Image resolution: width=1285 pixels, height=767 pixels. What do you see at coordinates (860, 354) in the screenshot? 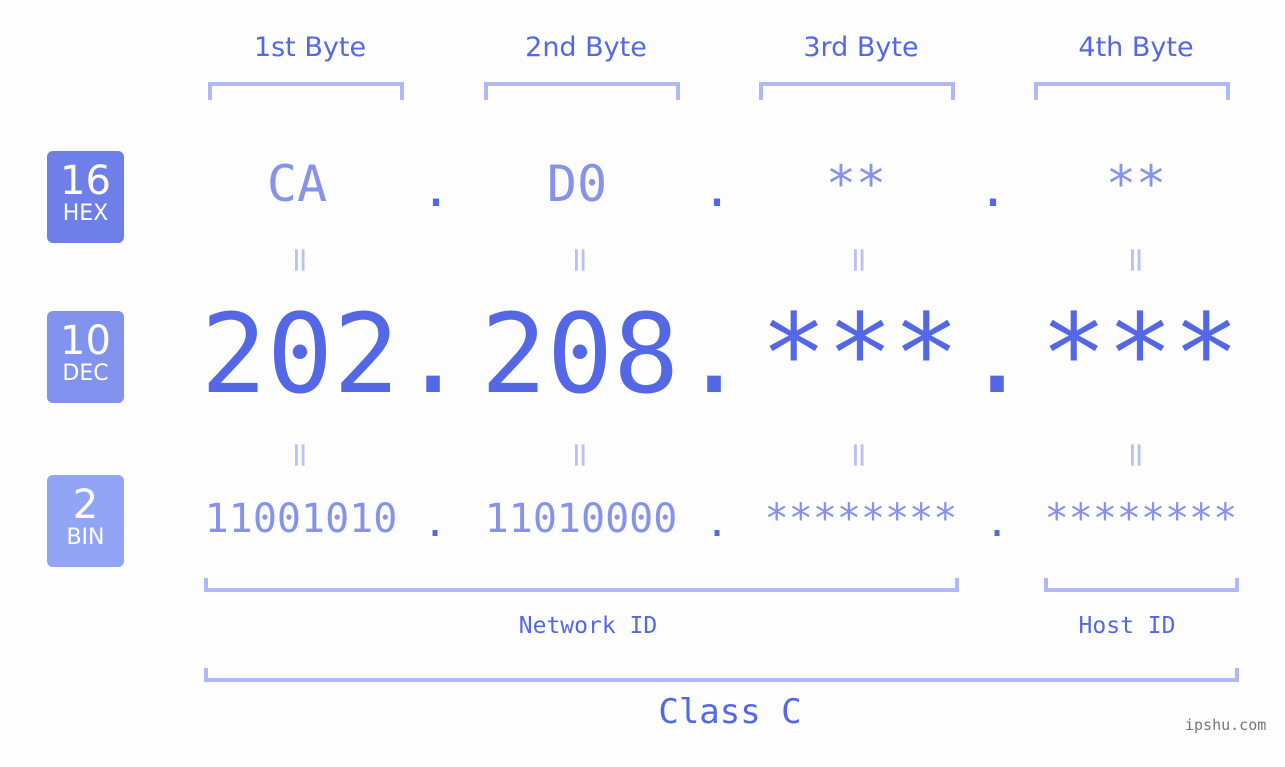
I see `dec-value-3: ***` at bounding box center [860, 354].